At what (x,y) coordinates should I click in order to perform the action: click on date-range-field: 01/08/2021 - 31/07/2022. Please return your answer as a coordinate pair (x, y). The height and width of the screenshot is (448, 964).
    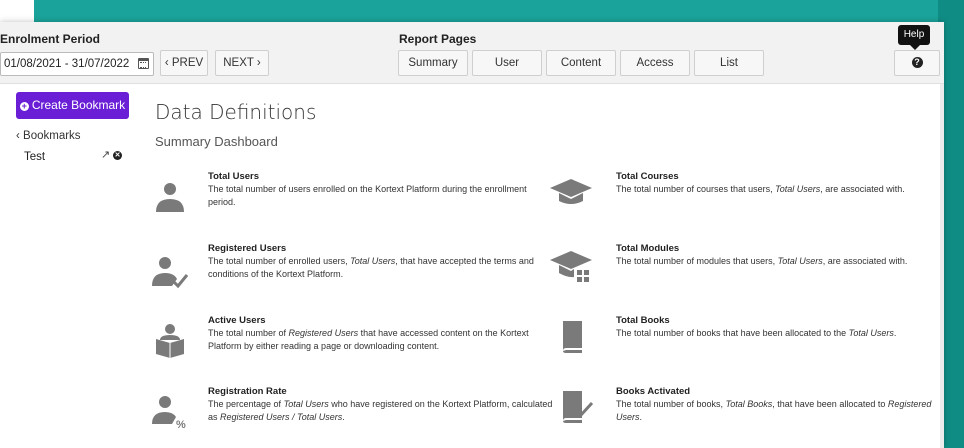
    Looking at the image, I should click on (77, 64).